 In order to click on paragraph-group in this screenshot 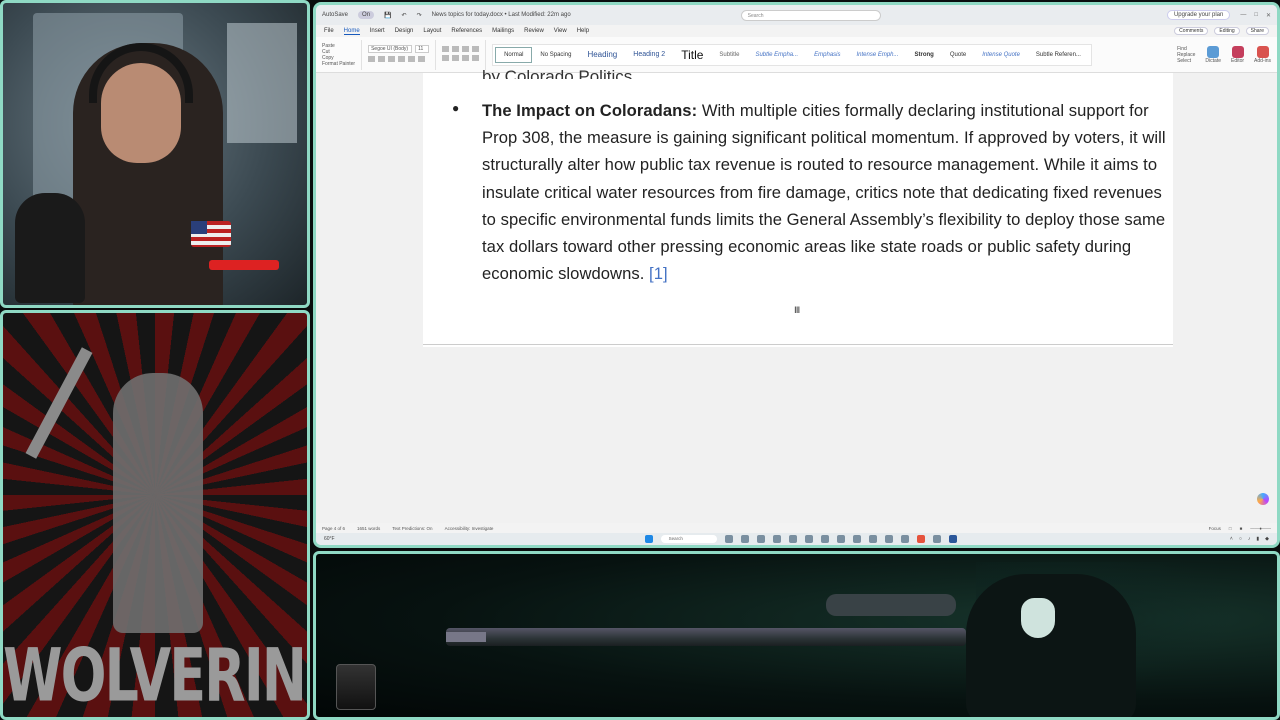, I will do `click(464, 54)`.